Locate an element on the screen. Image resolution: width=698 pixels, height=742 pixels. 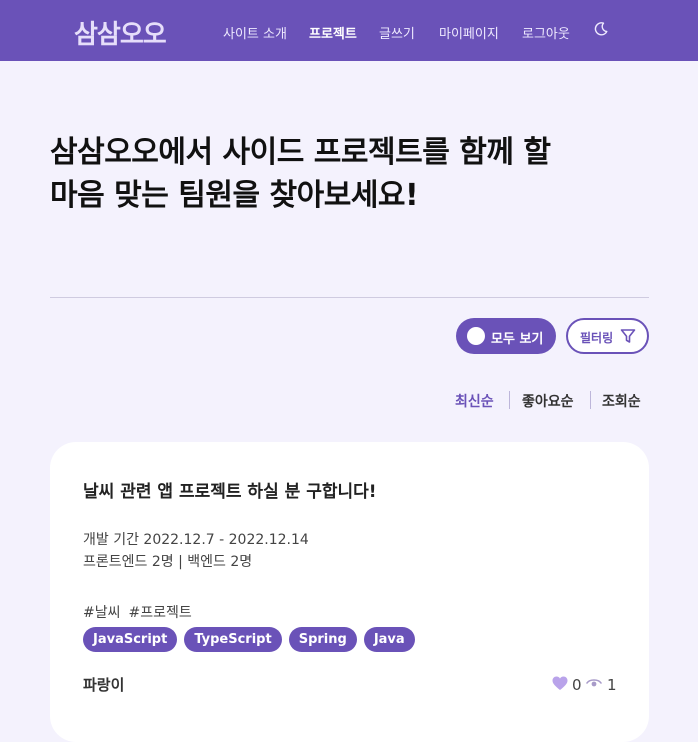
author-name: 파랑이 is located at coordinates (104, 685).